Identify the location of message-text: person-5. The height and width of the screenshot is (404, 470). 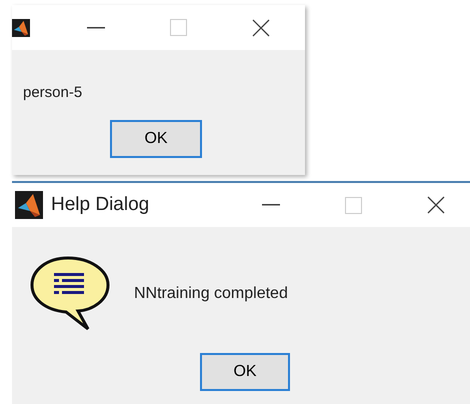
(53, 93).